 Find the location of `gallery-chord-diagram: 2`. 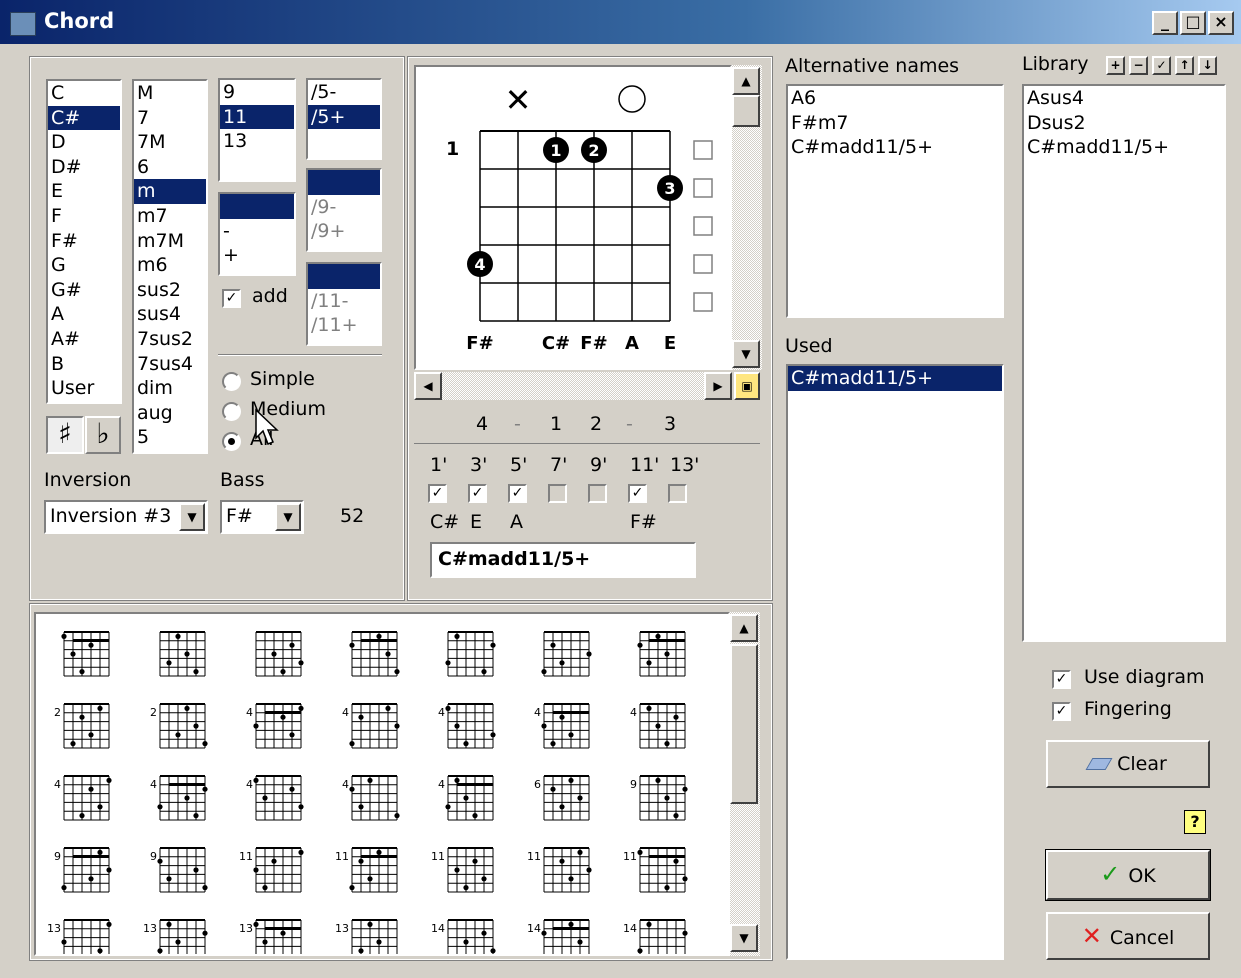

gallery-chord-diagram: 2 is located at coordinates (179, 726).